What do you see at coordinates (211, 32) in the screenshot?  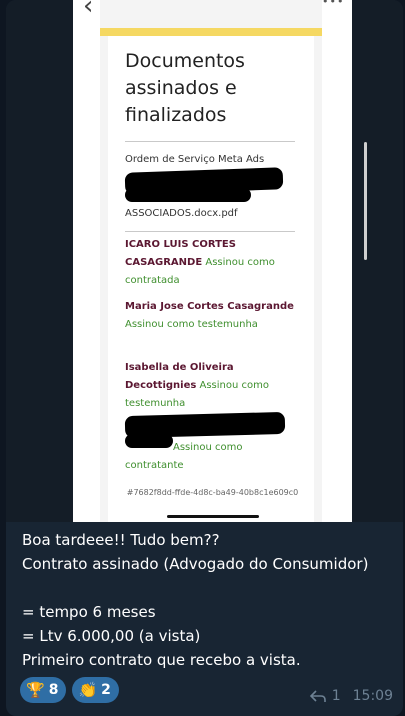 I see `header-bar` at bounding box center [211, 32].